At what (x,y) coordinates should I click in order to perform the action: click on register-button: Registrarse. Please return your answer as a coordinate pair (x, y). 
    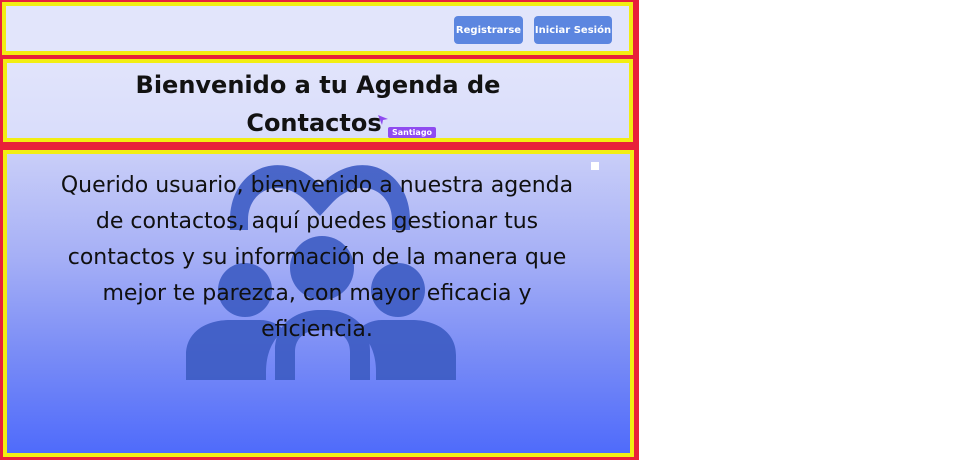
    Looking at the image, I should click on (488, 30).